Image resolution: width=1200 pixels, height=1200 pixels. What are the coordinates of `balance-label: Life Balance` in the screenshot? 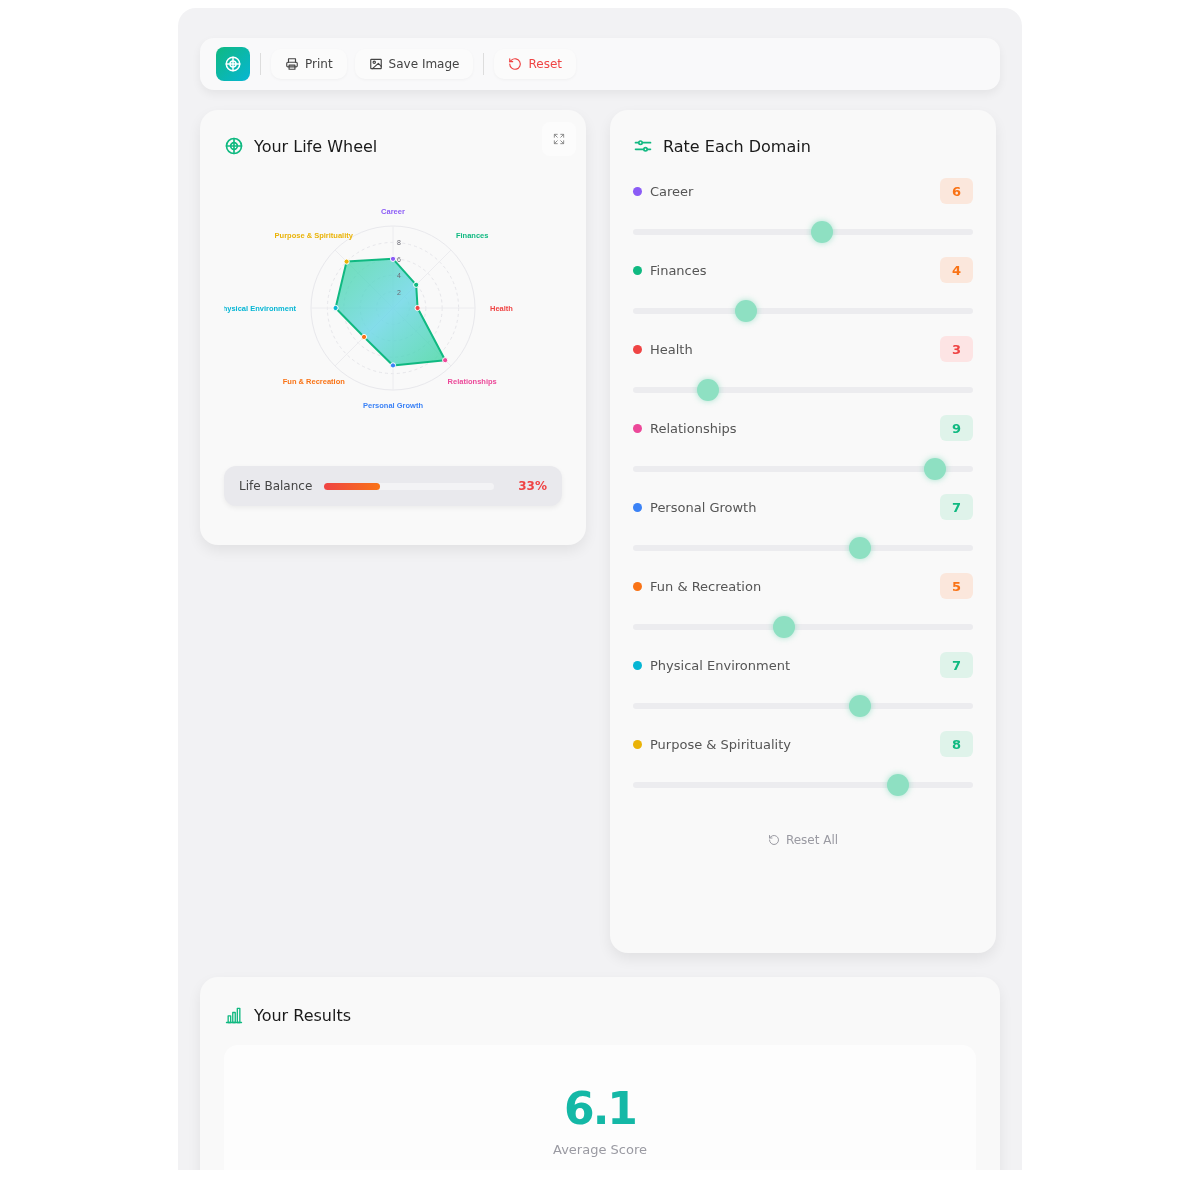 It's located at (276, 486).